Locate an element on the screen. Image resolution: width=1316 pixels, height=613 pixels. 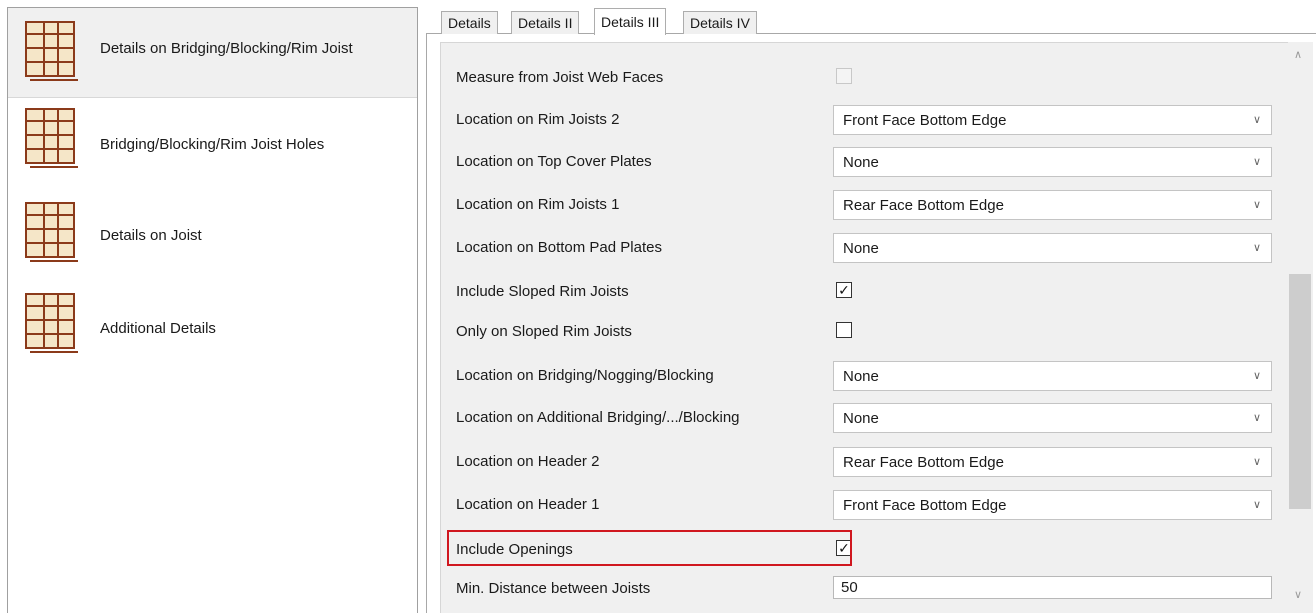
vertical-scrollbar: ∧ ∨ is located at coordinates (1300, 327).